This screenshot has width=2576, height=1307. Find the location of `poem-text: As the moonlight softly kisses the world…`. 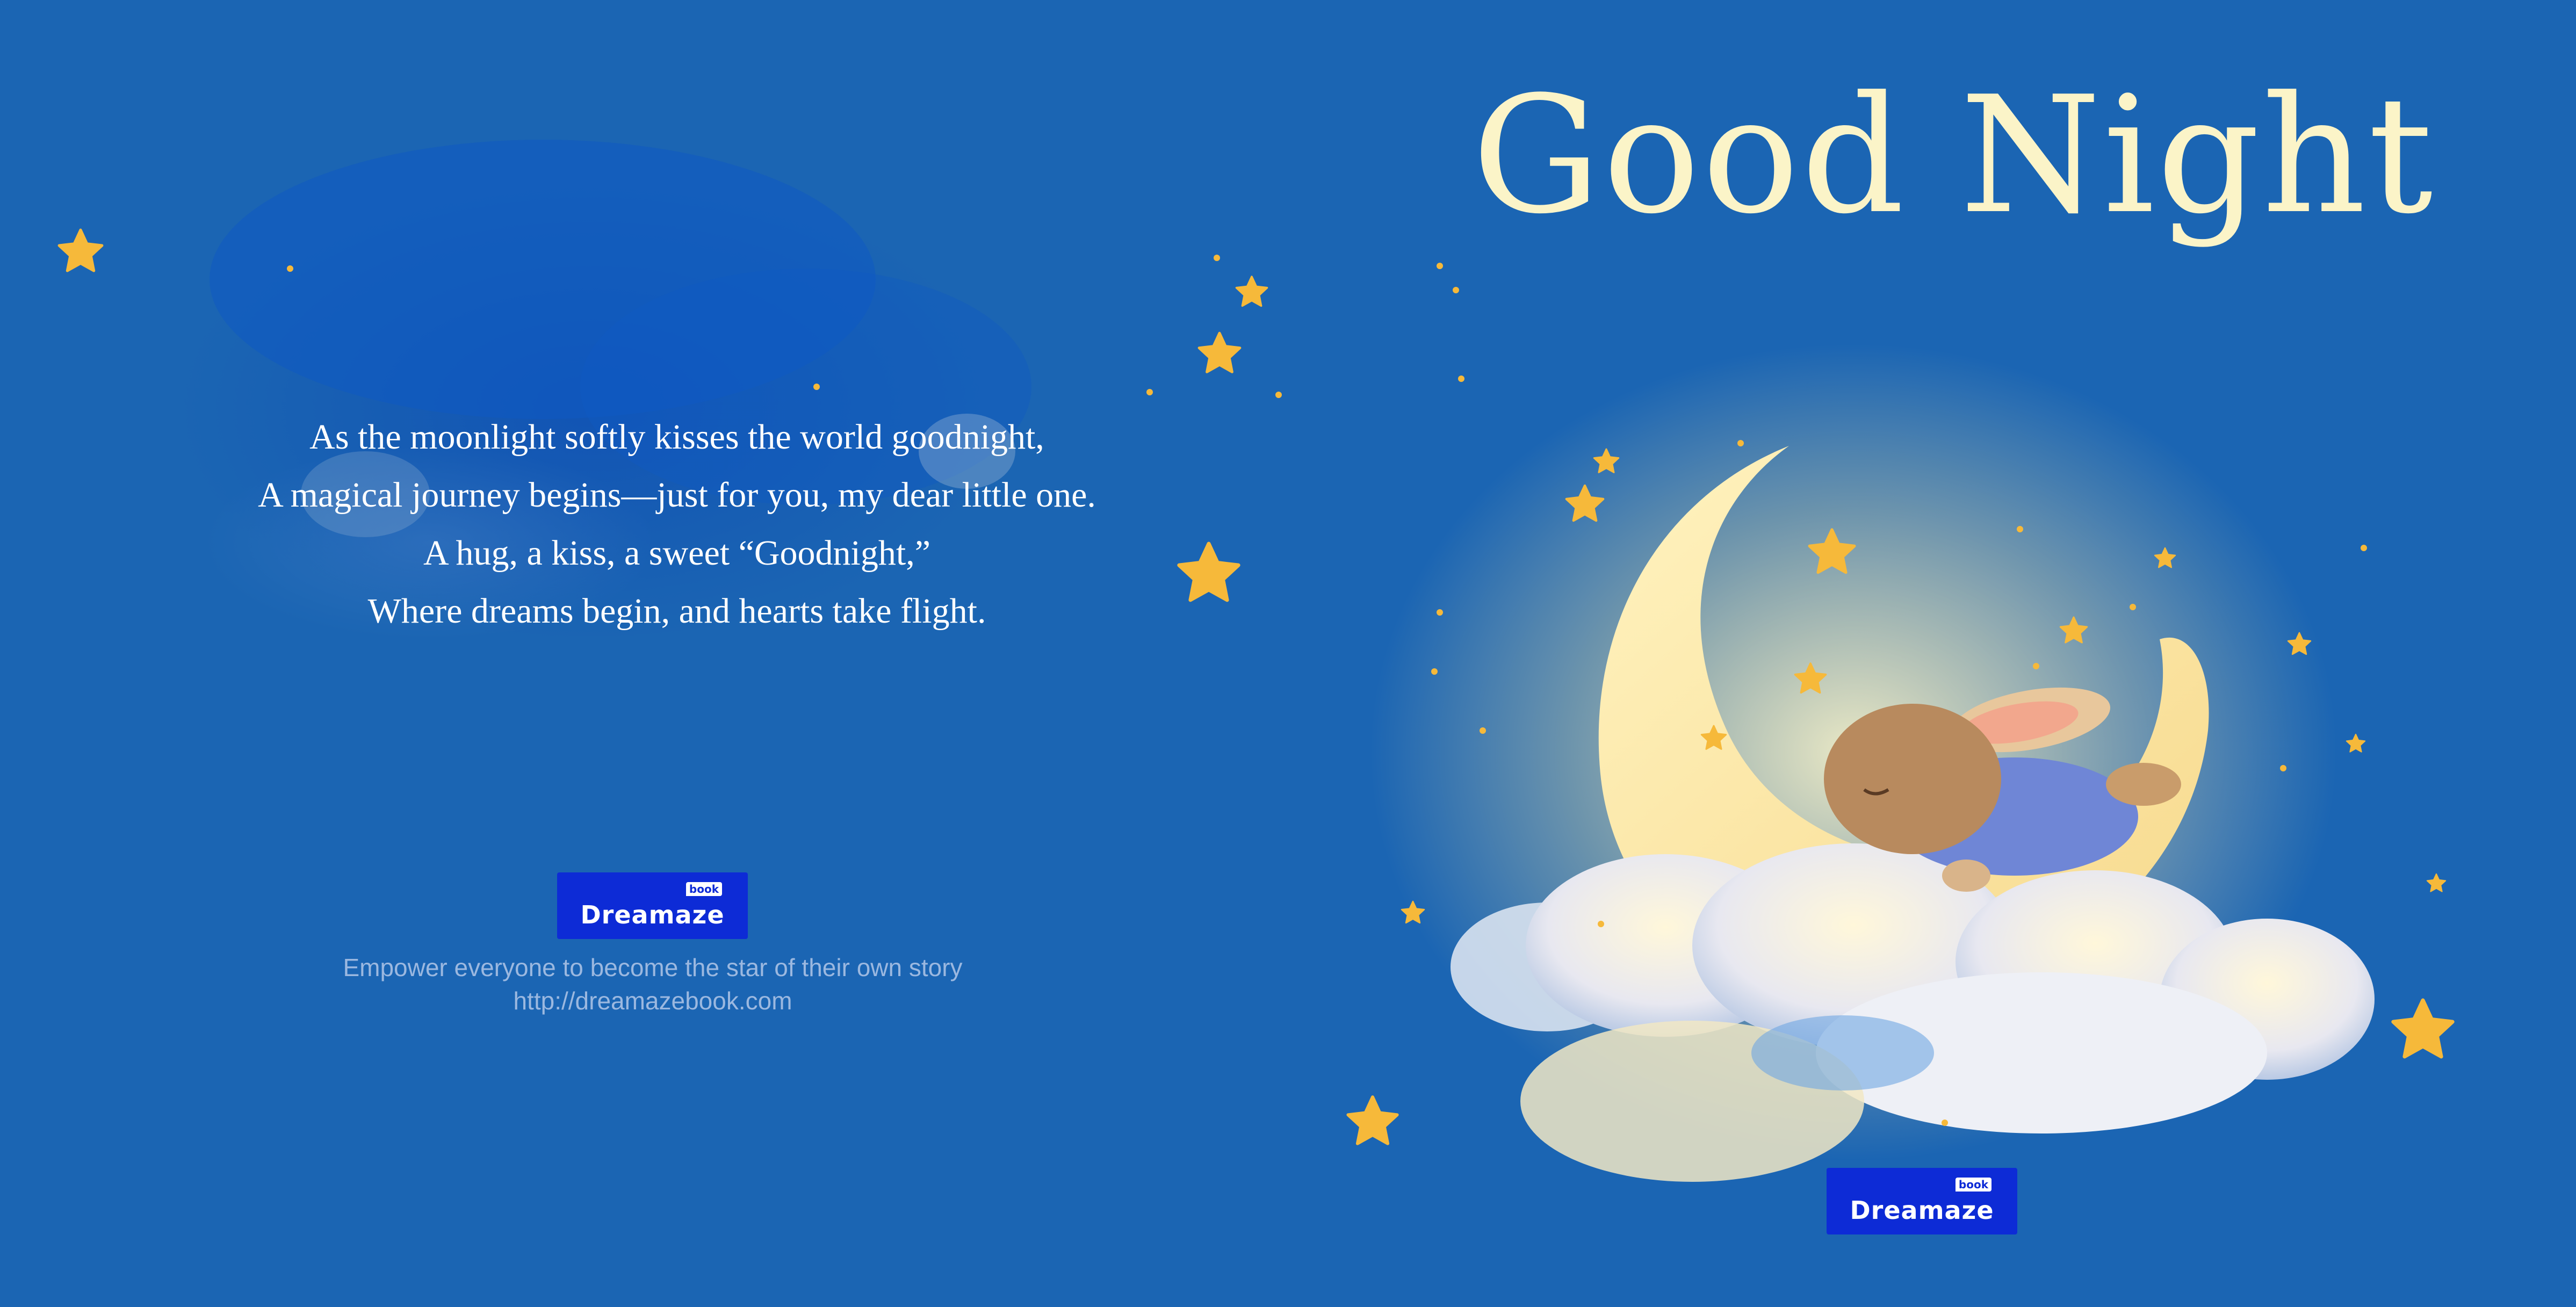

poem-text: As the moonlight softly kisses the world… is located at coordinates (677, 524).